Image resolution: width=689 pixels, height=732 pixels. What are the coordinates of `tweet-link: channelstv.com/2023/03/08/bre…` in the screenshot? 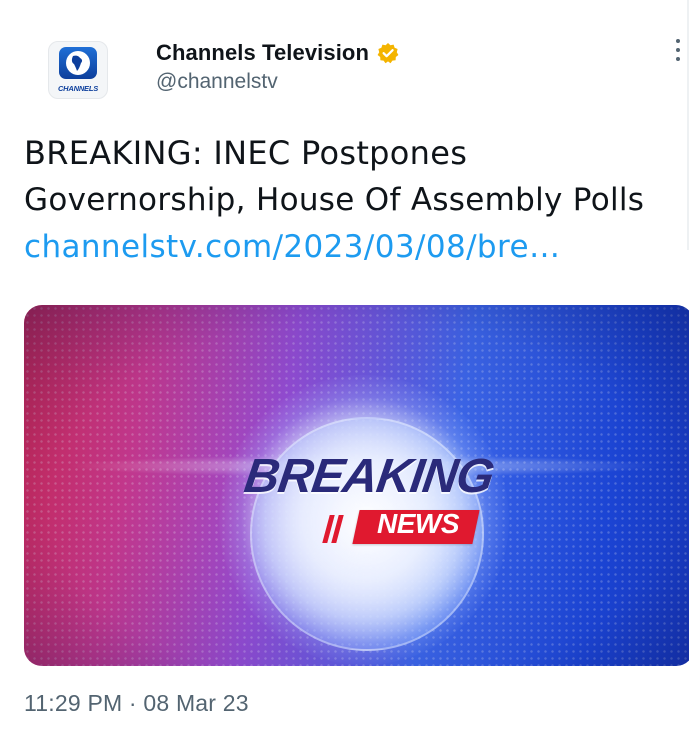 It's located at (356, 247).